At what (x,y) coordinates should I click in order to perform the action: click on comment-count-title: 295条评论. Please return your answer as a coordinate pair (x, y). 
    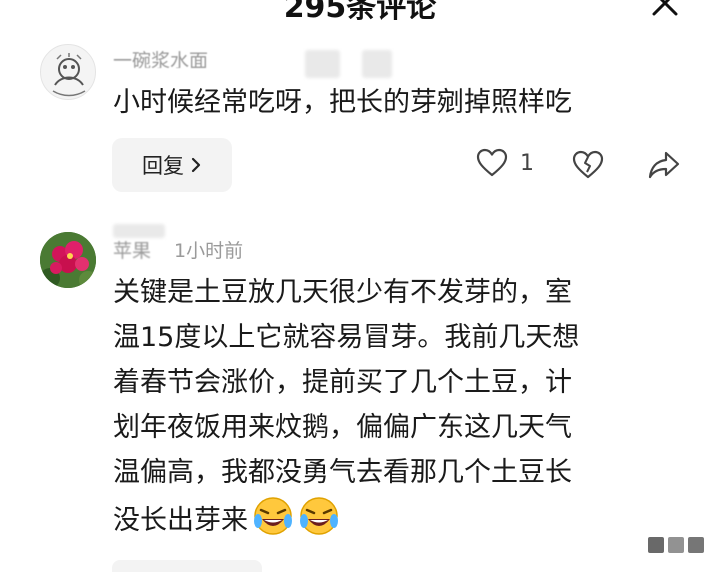
    Looking at the image, I should click on (360, 12).